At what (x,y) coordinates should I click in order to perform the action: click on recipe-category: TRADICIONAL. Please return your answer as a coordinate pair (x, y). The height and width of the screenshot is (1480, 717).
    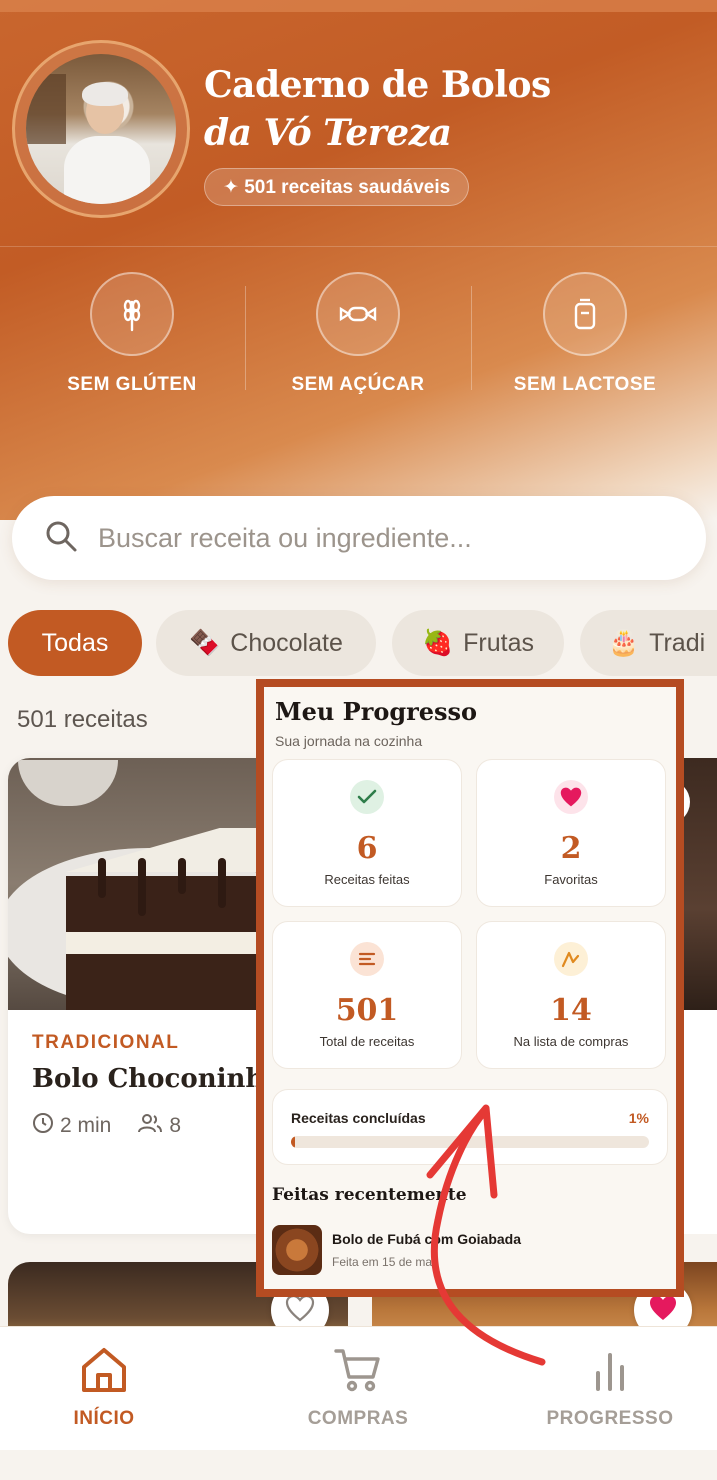
    Looking at the image, I should click on (106, 1042).